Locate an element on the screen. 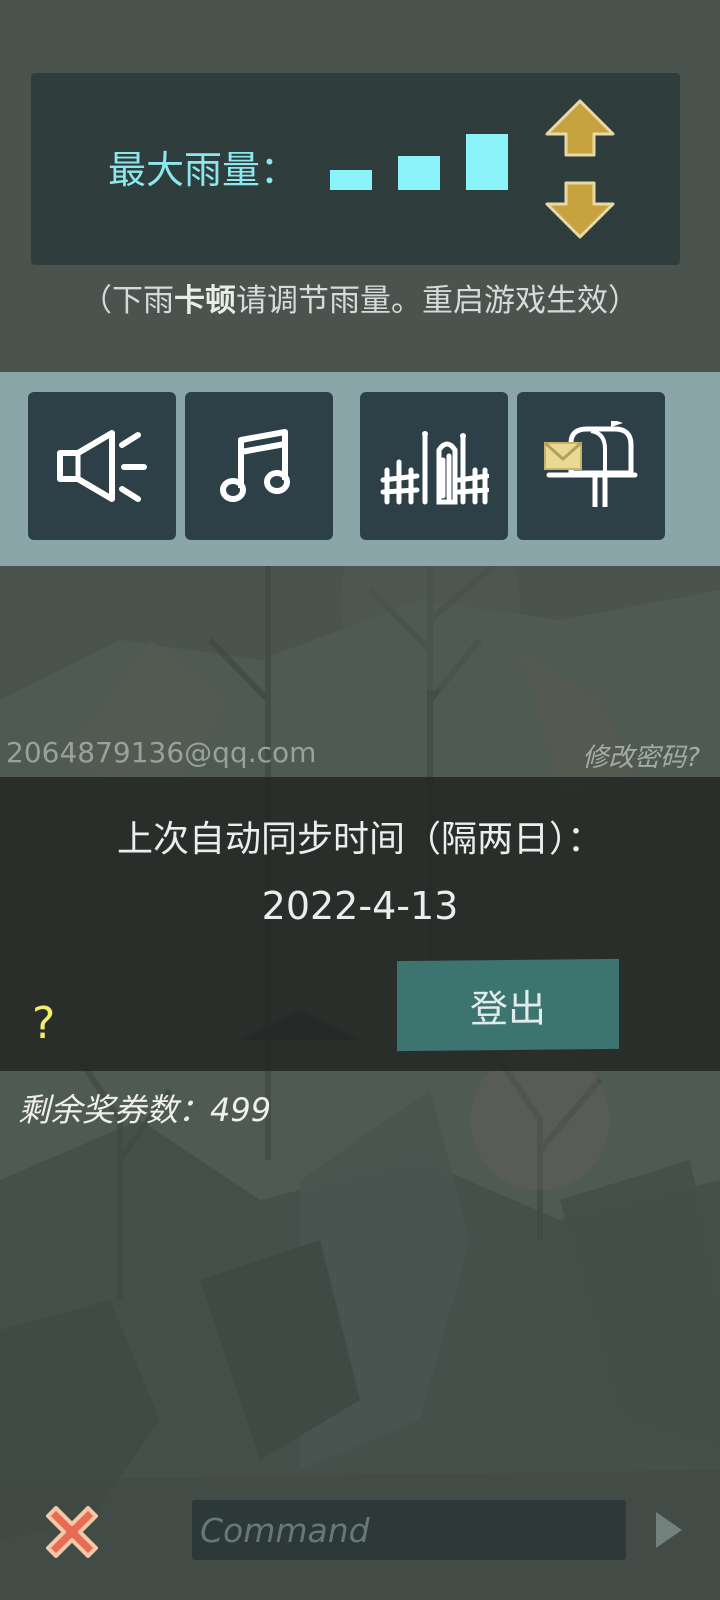 Image resolution: width=720 pixels, height=1600 pixels. change-password-link: 修改密码? is located at coordinates (641, 755).